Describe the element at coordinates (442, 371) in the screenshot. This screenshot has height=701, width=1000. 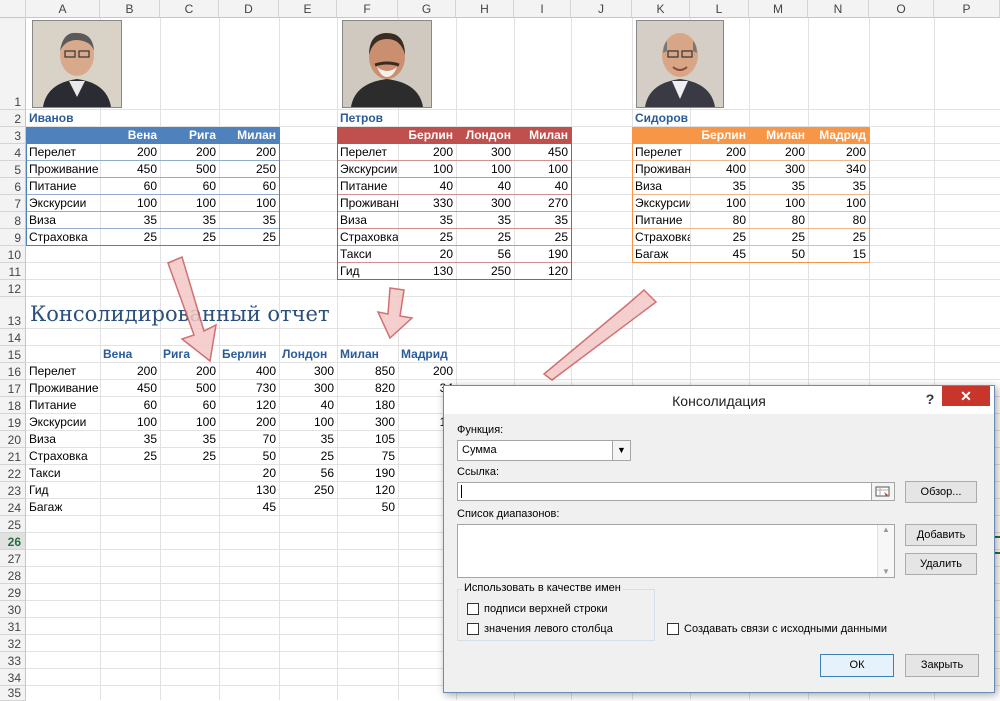
I see `report-cell: 200` at that location.